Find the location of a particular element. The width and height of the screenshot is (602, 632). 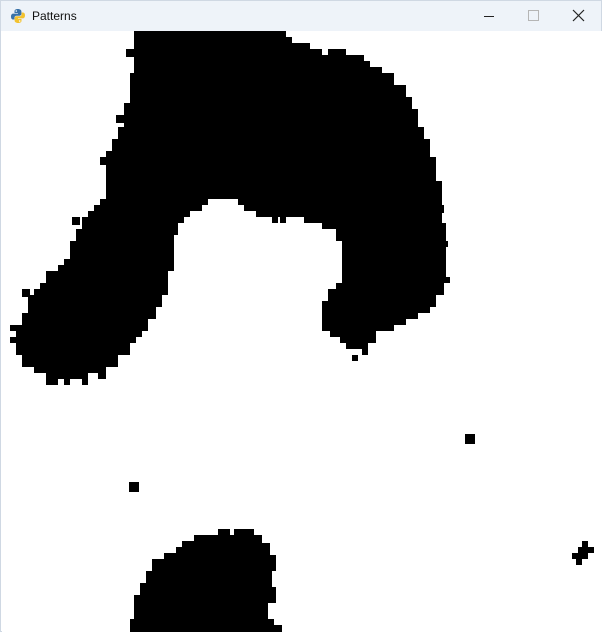

minimize-icon is located at coordinates (489, 16).